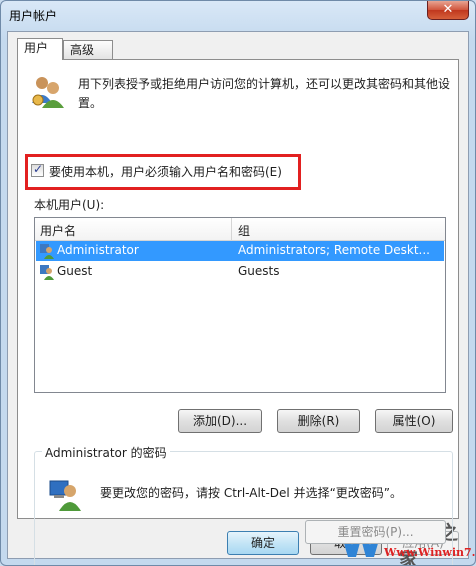 This screenshot has width=476, height=566. Describe the element at coordinates (65, 495) in the screenshot. I see `user-password-icon` at that location.